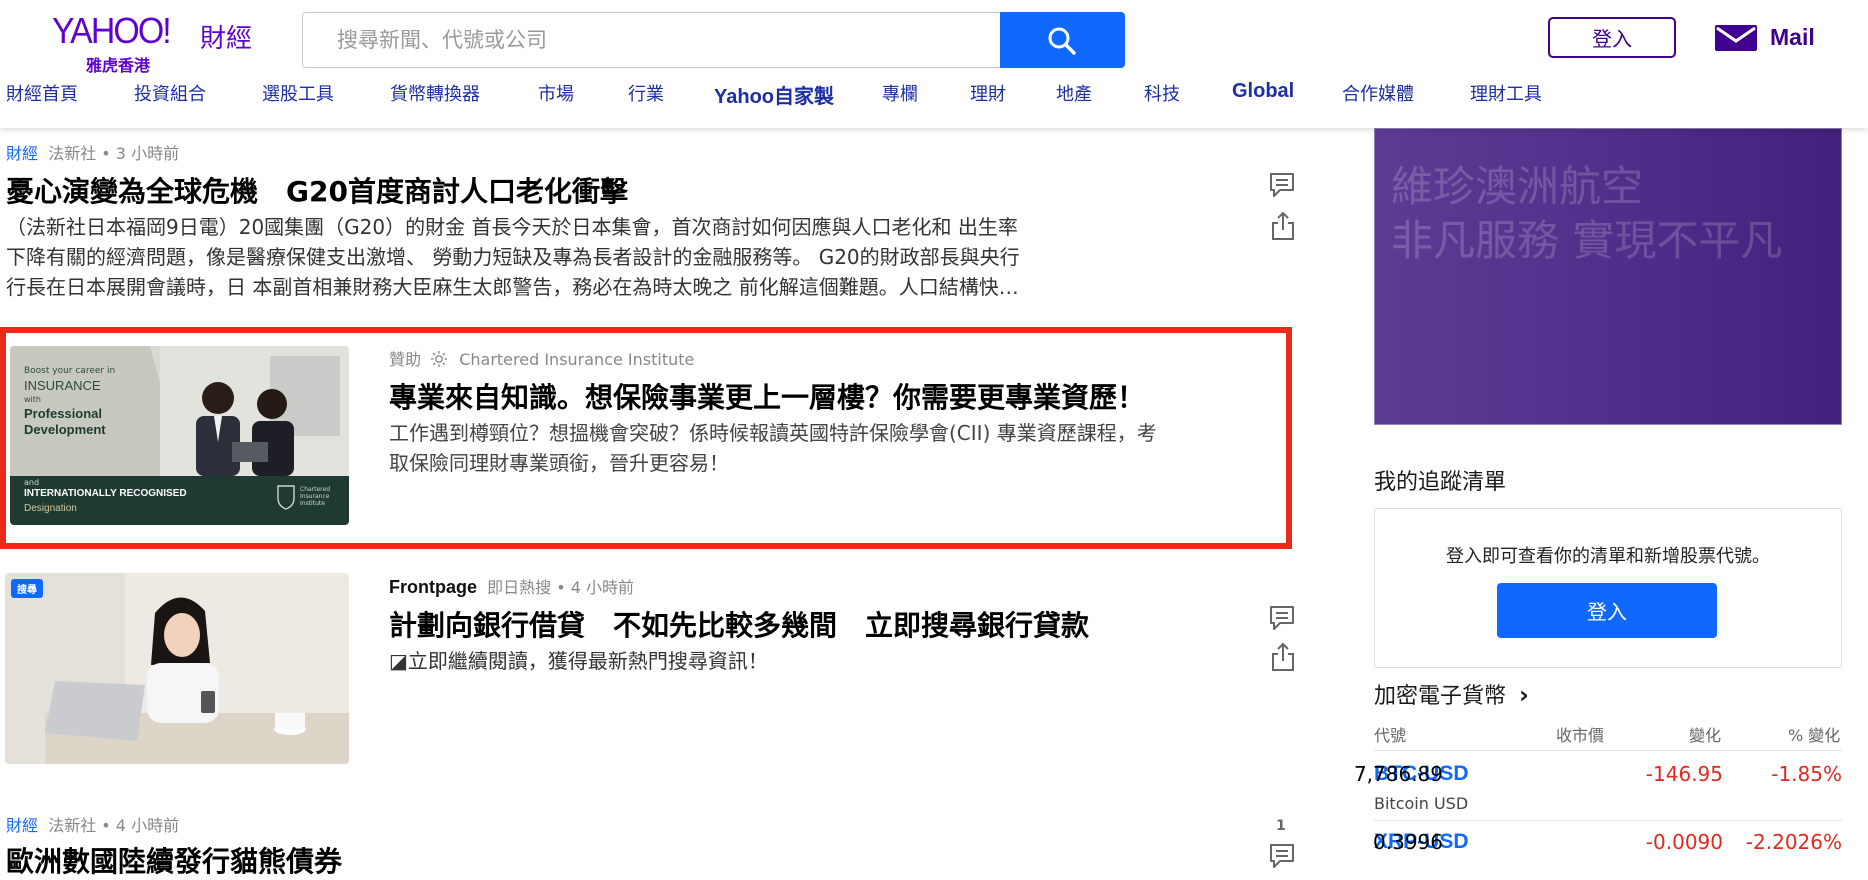 This screenshot has width=1868, height=880. I want to click on news-headline: 歐洲數國陸續發行貓熊債券, so click(174, 860).